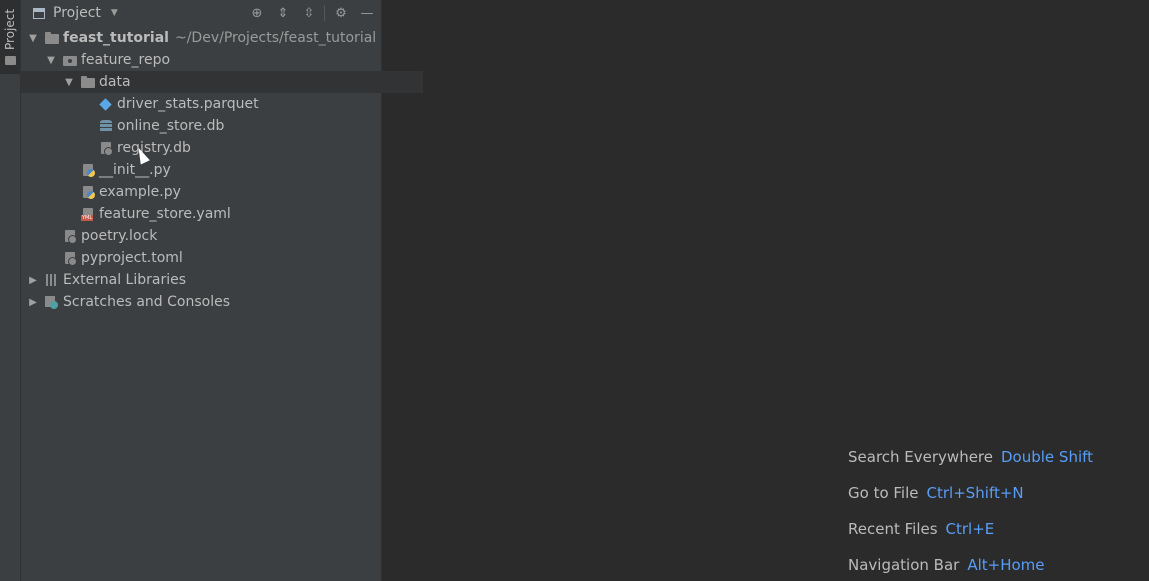  I want to click on tree-item-label: data, so click(115, 82).